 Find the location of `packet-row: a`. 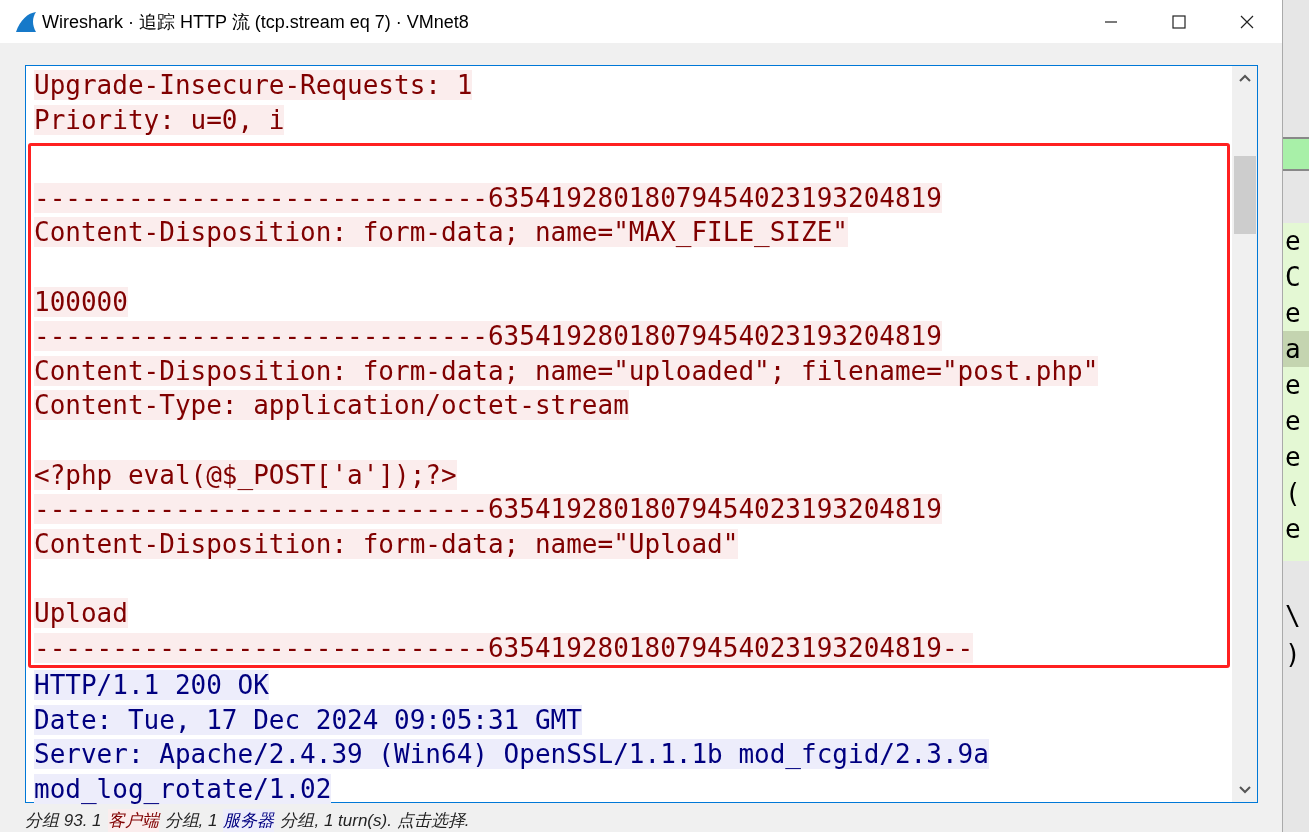

packet-row: a is located at coordinates (1296, 349).